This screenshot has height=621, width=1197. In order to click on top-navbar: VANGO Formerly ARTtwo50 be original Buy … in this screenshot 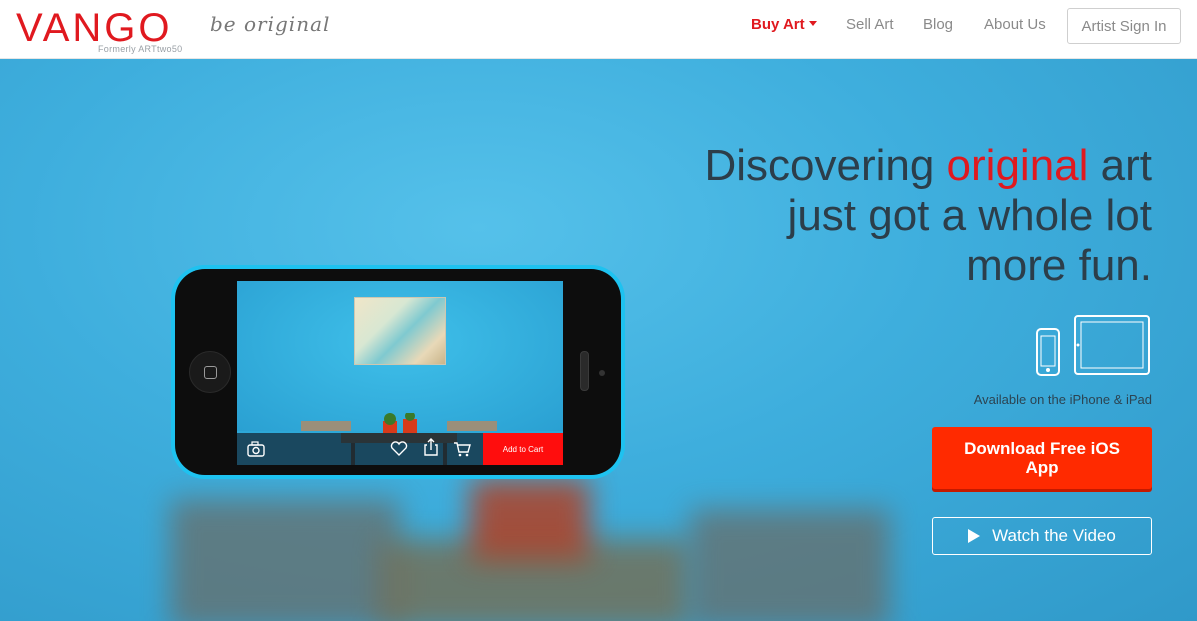, I will do `click(598, 29)`.